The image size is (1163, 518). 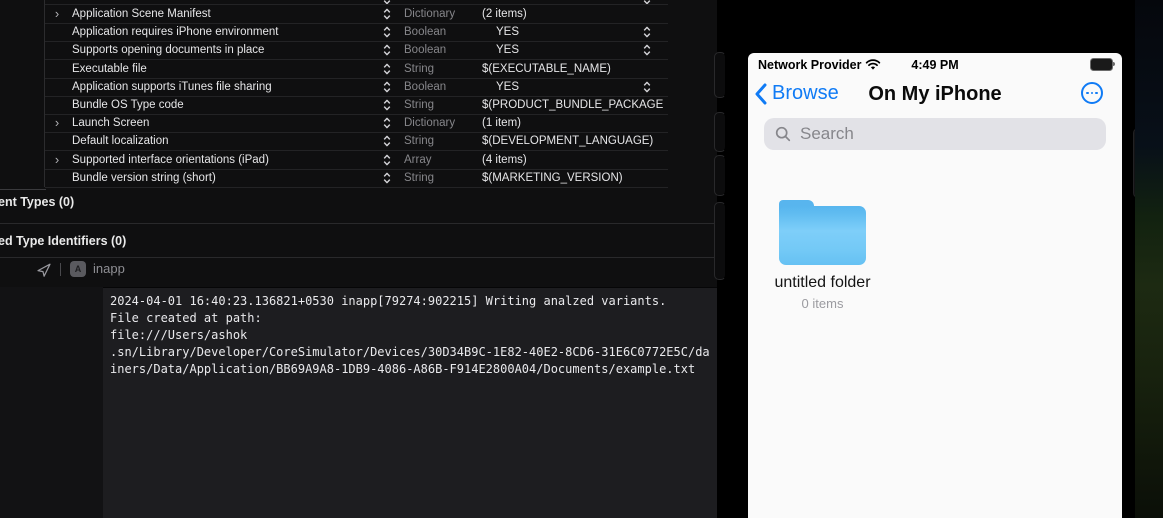 I want to click on plist-key-label: Default localization, so click(x=120, y=141).